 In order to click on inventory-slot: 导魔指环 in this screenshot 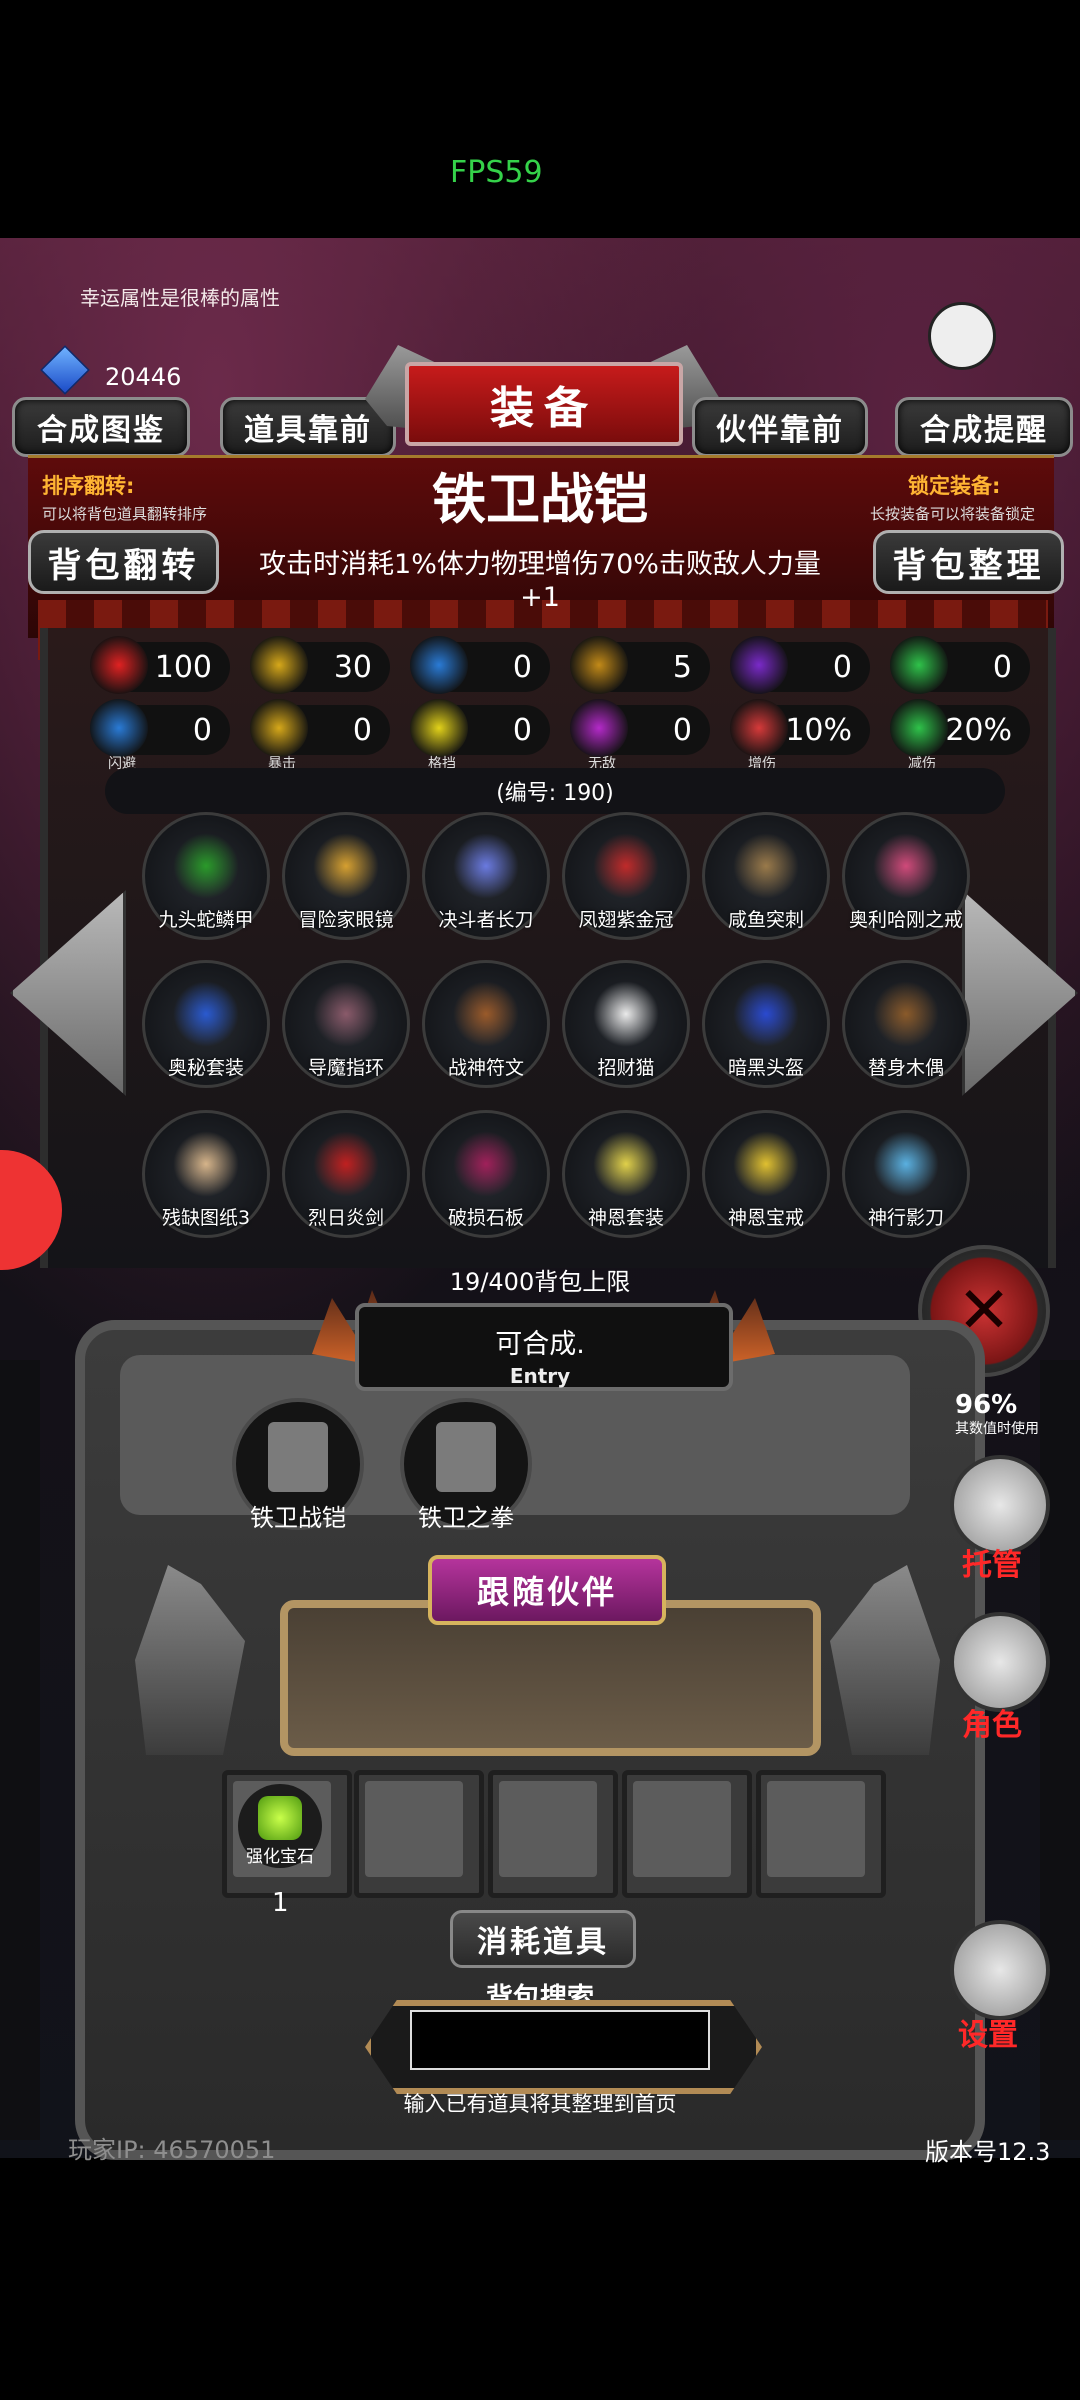, I will do `click(346, 1024)`.